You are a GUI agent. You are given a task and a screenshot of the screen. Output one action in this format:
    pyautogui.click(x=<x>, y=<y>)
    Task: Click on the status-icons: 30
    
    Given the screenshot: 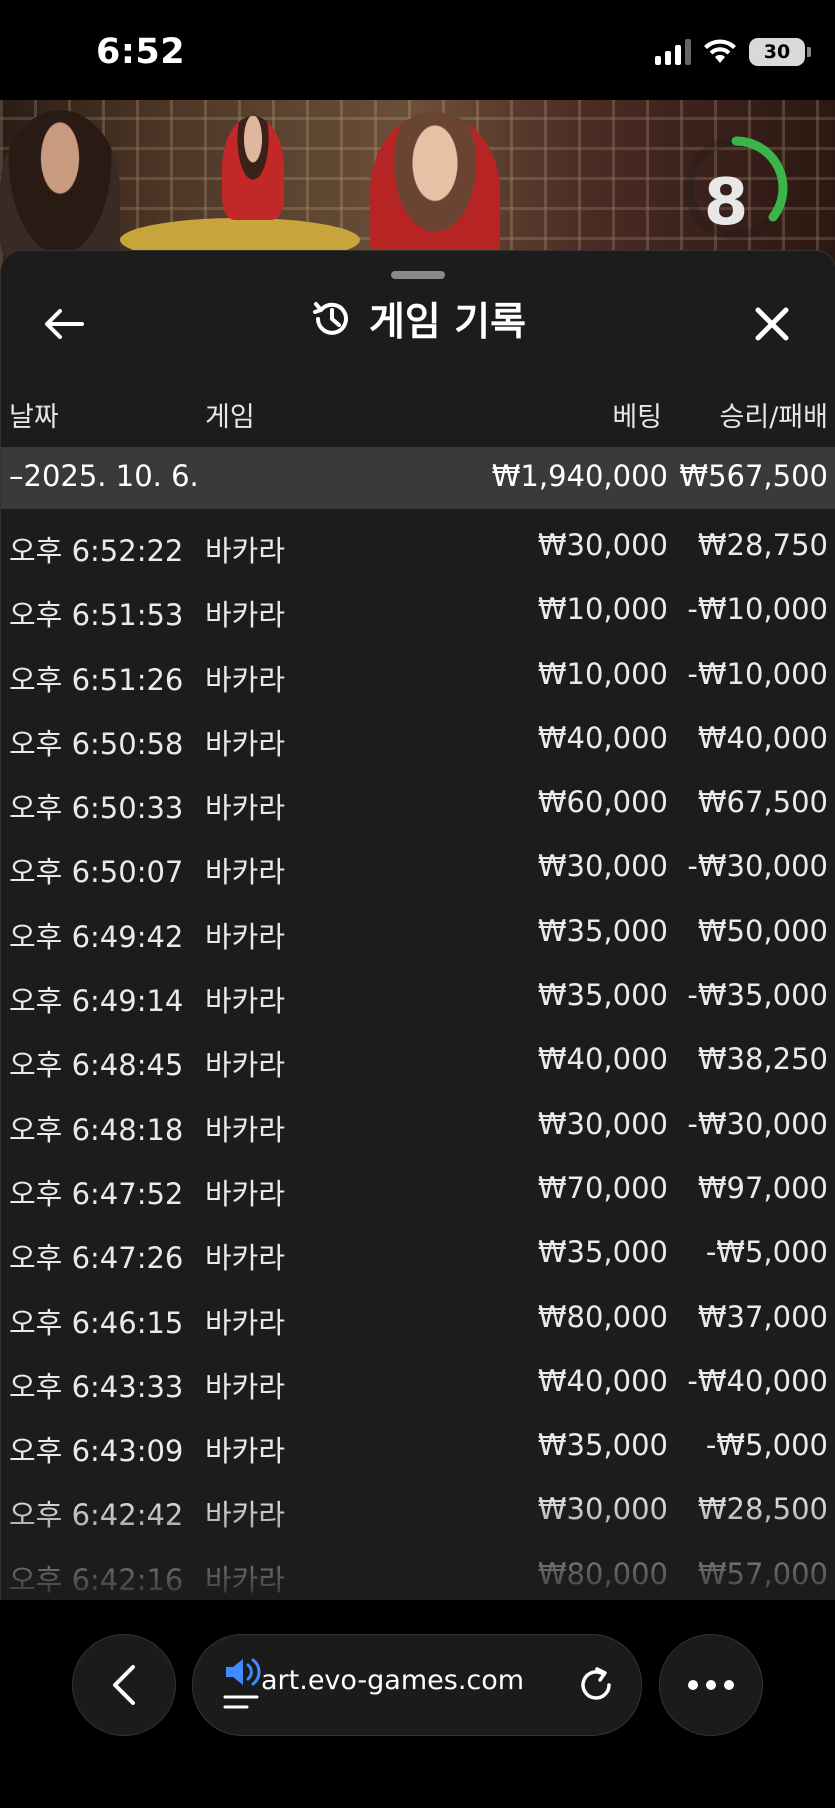 What is the action you would take?
    pyautogui.click(x=733, y=52)
    